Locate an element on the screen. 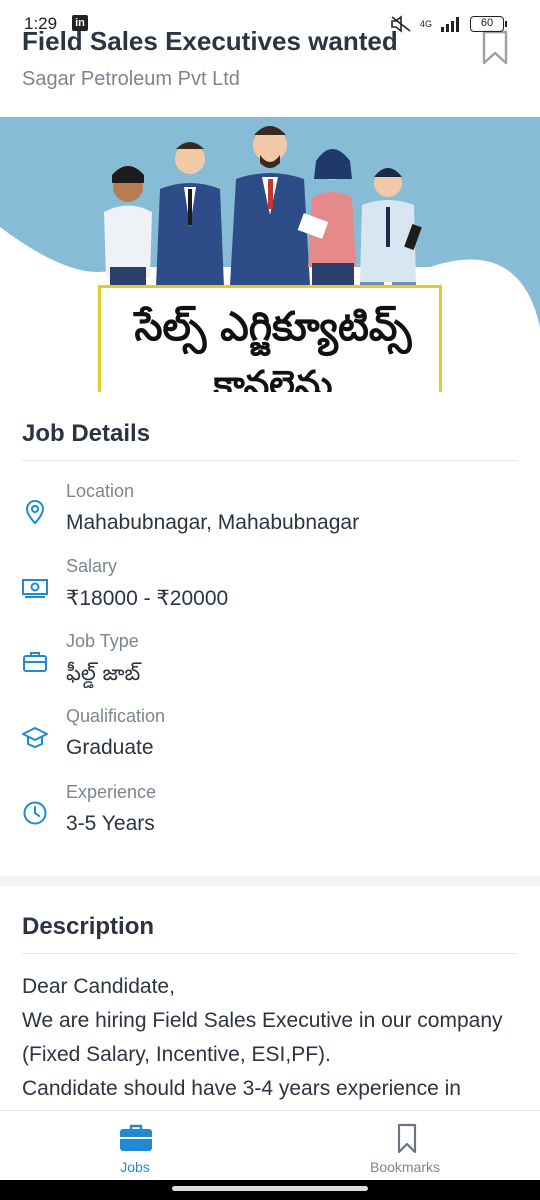 This screenshot has width=540, height=1200. detail-value: ₹18000 - ₹20000 is located at coordinates (147, 598).